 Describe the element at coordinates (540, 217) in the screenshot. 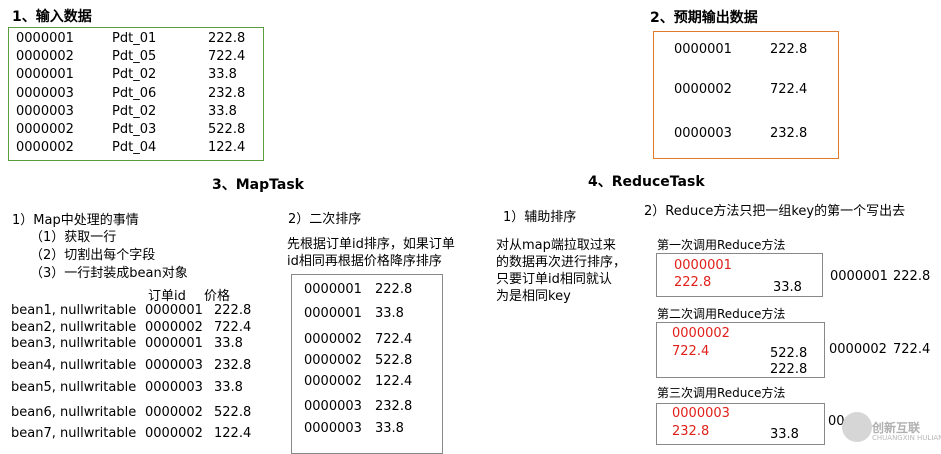

I see `reduce-step1-title: 1）辅助排序` at that location.